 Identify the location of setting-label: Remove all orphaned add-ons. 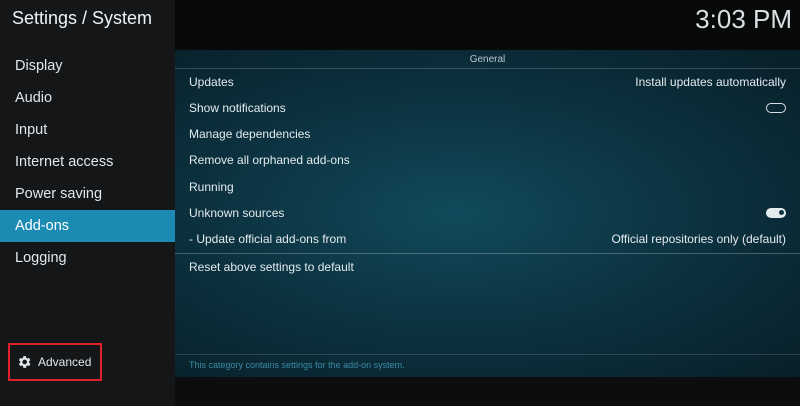
(269, 160).